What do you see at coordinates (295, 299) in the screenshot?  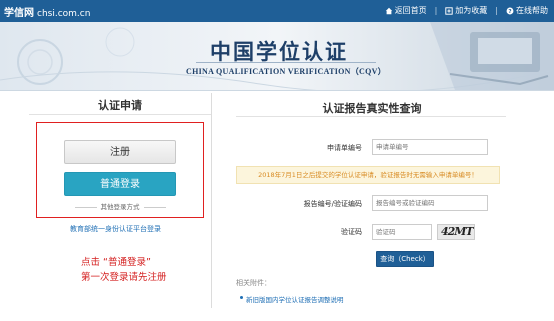 I see `attachment-link: 新旧版国内学位认证报告调整说明` at bounding box center [295, 299].